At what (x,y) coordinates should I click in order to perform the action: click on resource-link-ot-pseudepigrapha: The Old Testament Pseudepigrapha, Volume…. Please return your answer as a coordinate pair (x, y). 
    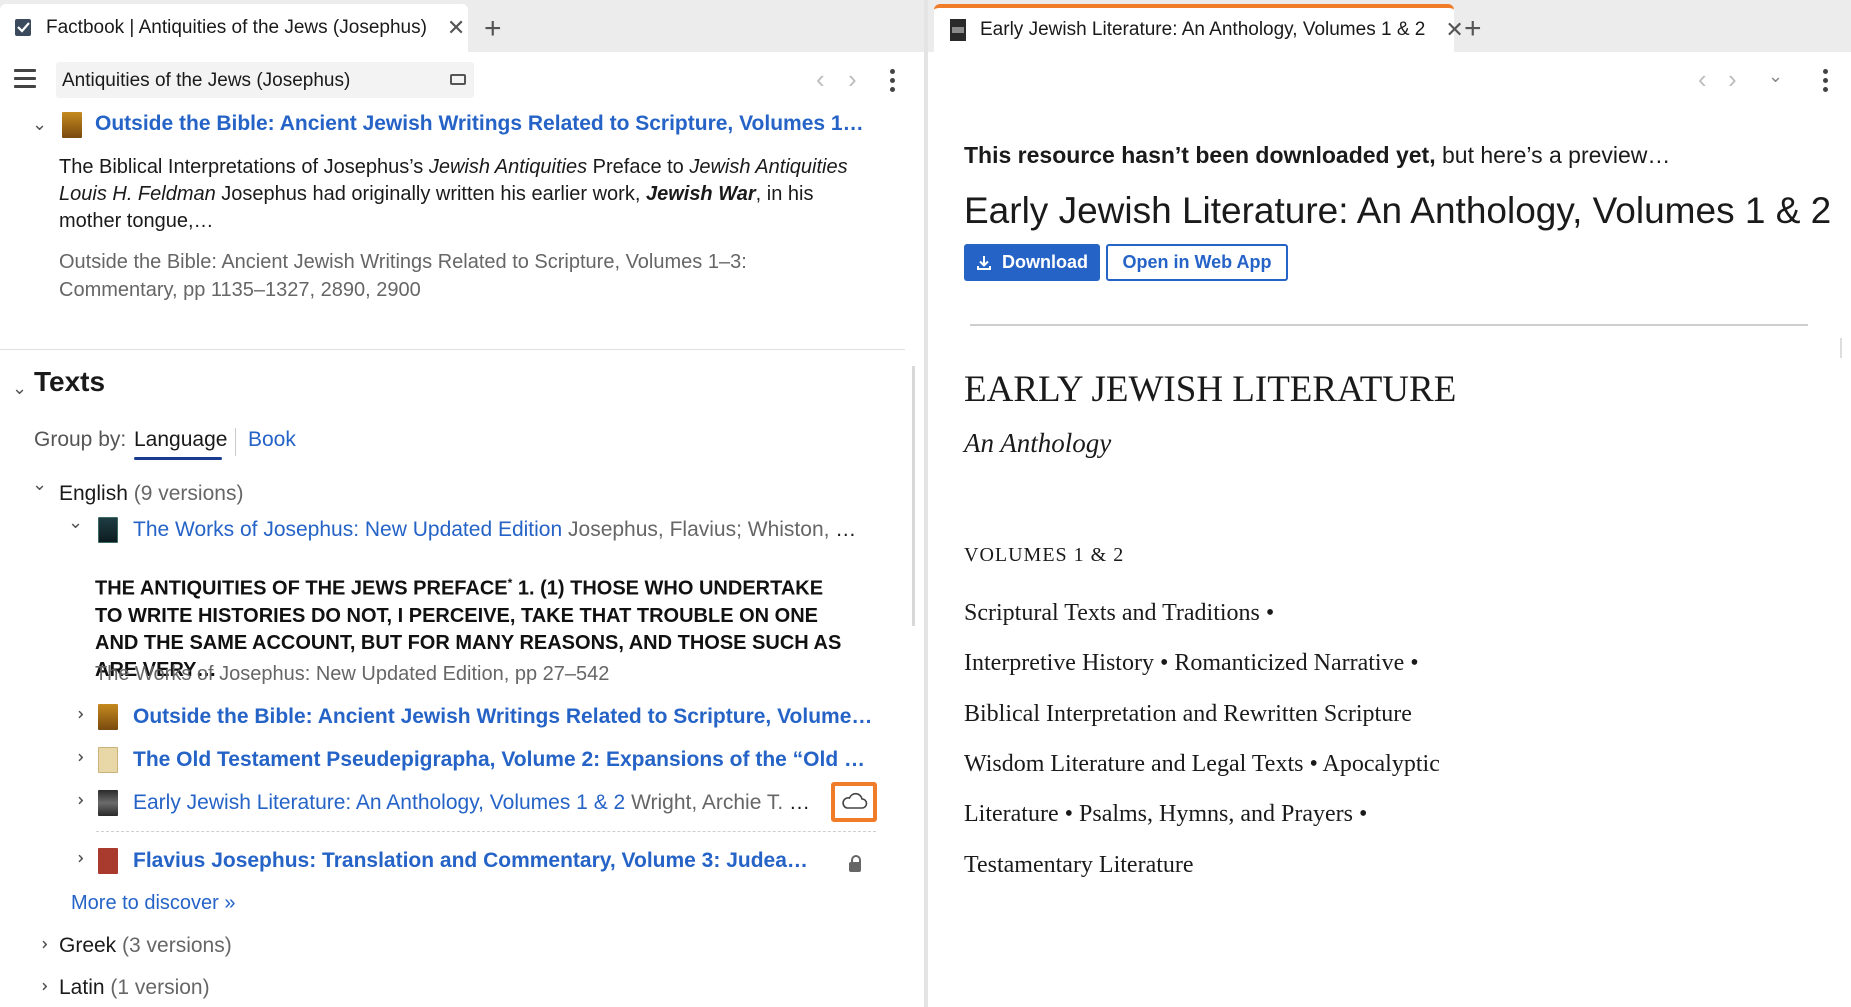
    Looking at the image, I should click on (503, 760).